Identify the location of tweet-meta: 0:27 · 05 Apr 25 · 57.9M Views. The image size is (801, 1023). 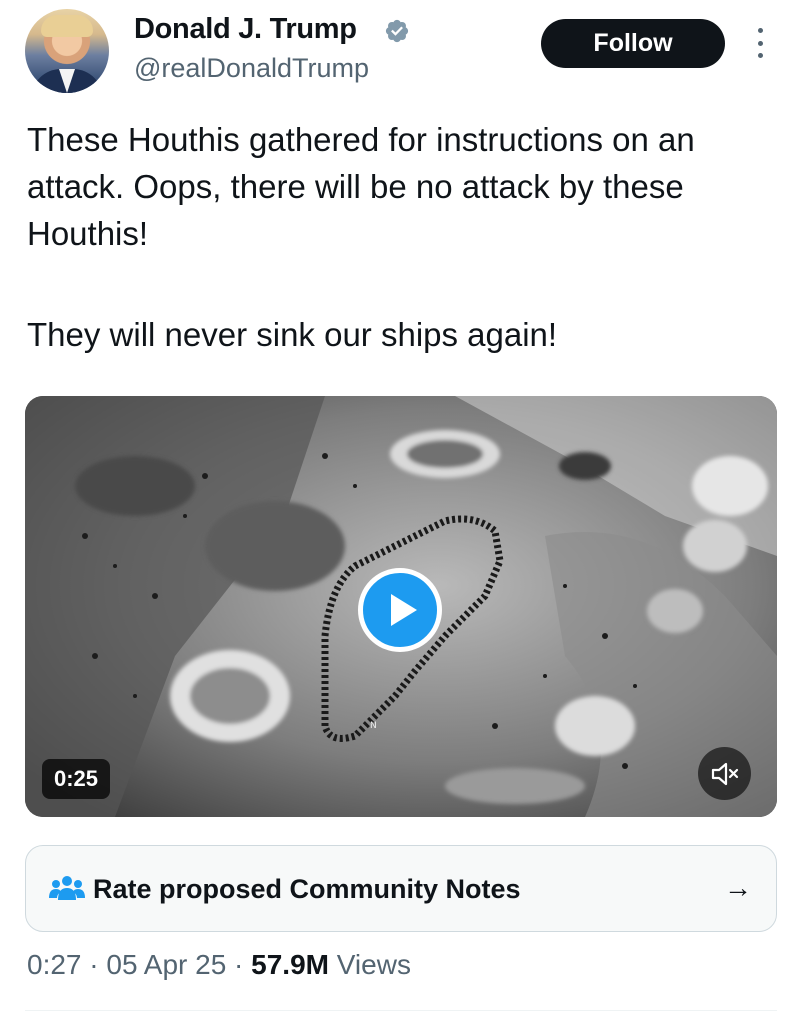
(219, 965).